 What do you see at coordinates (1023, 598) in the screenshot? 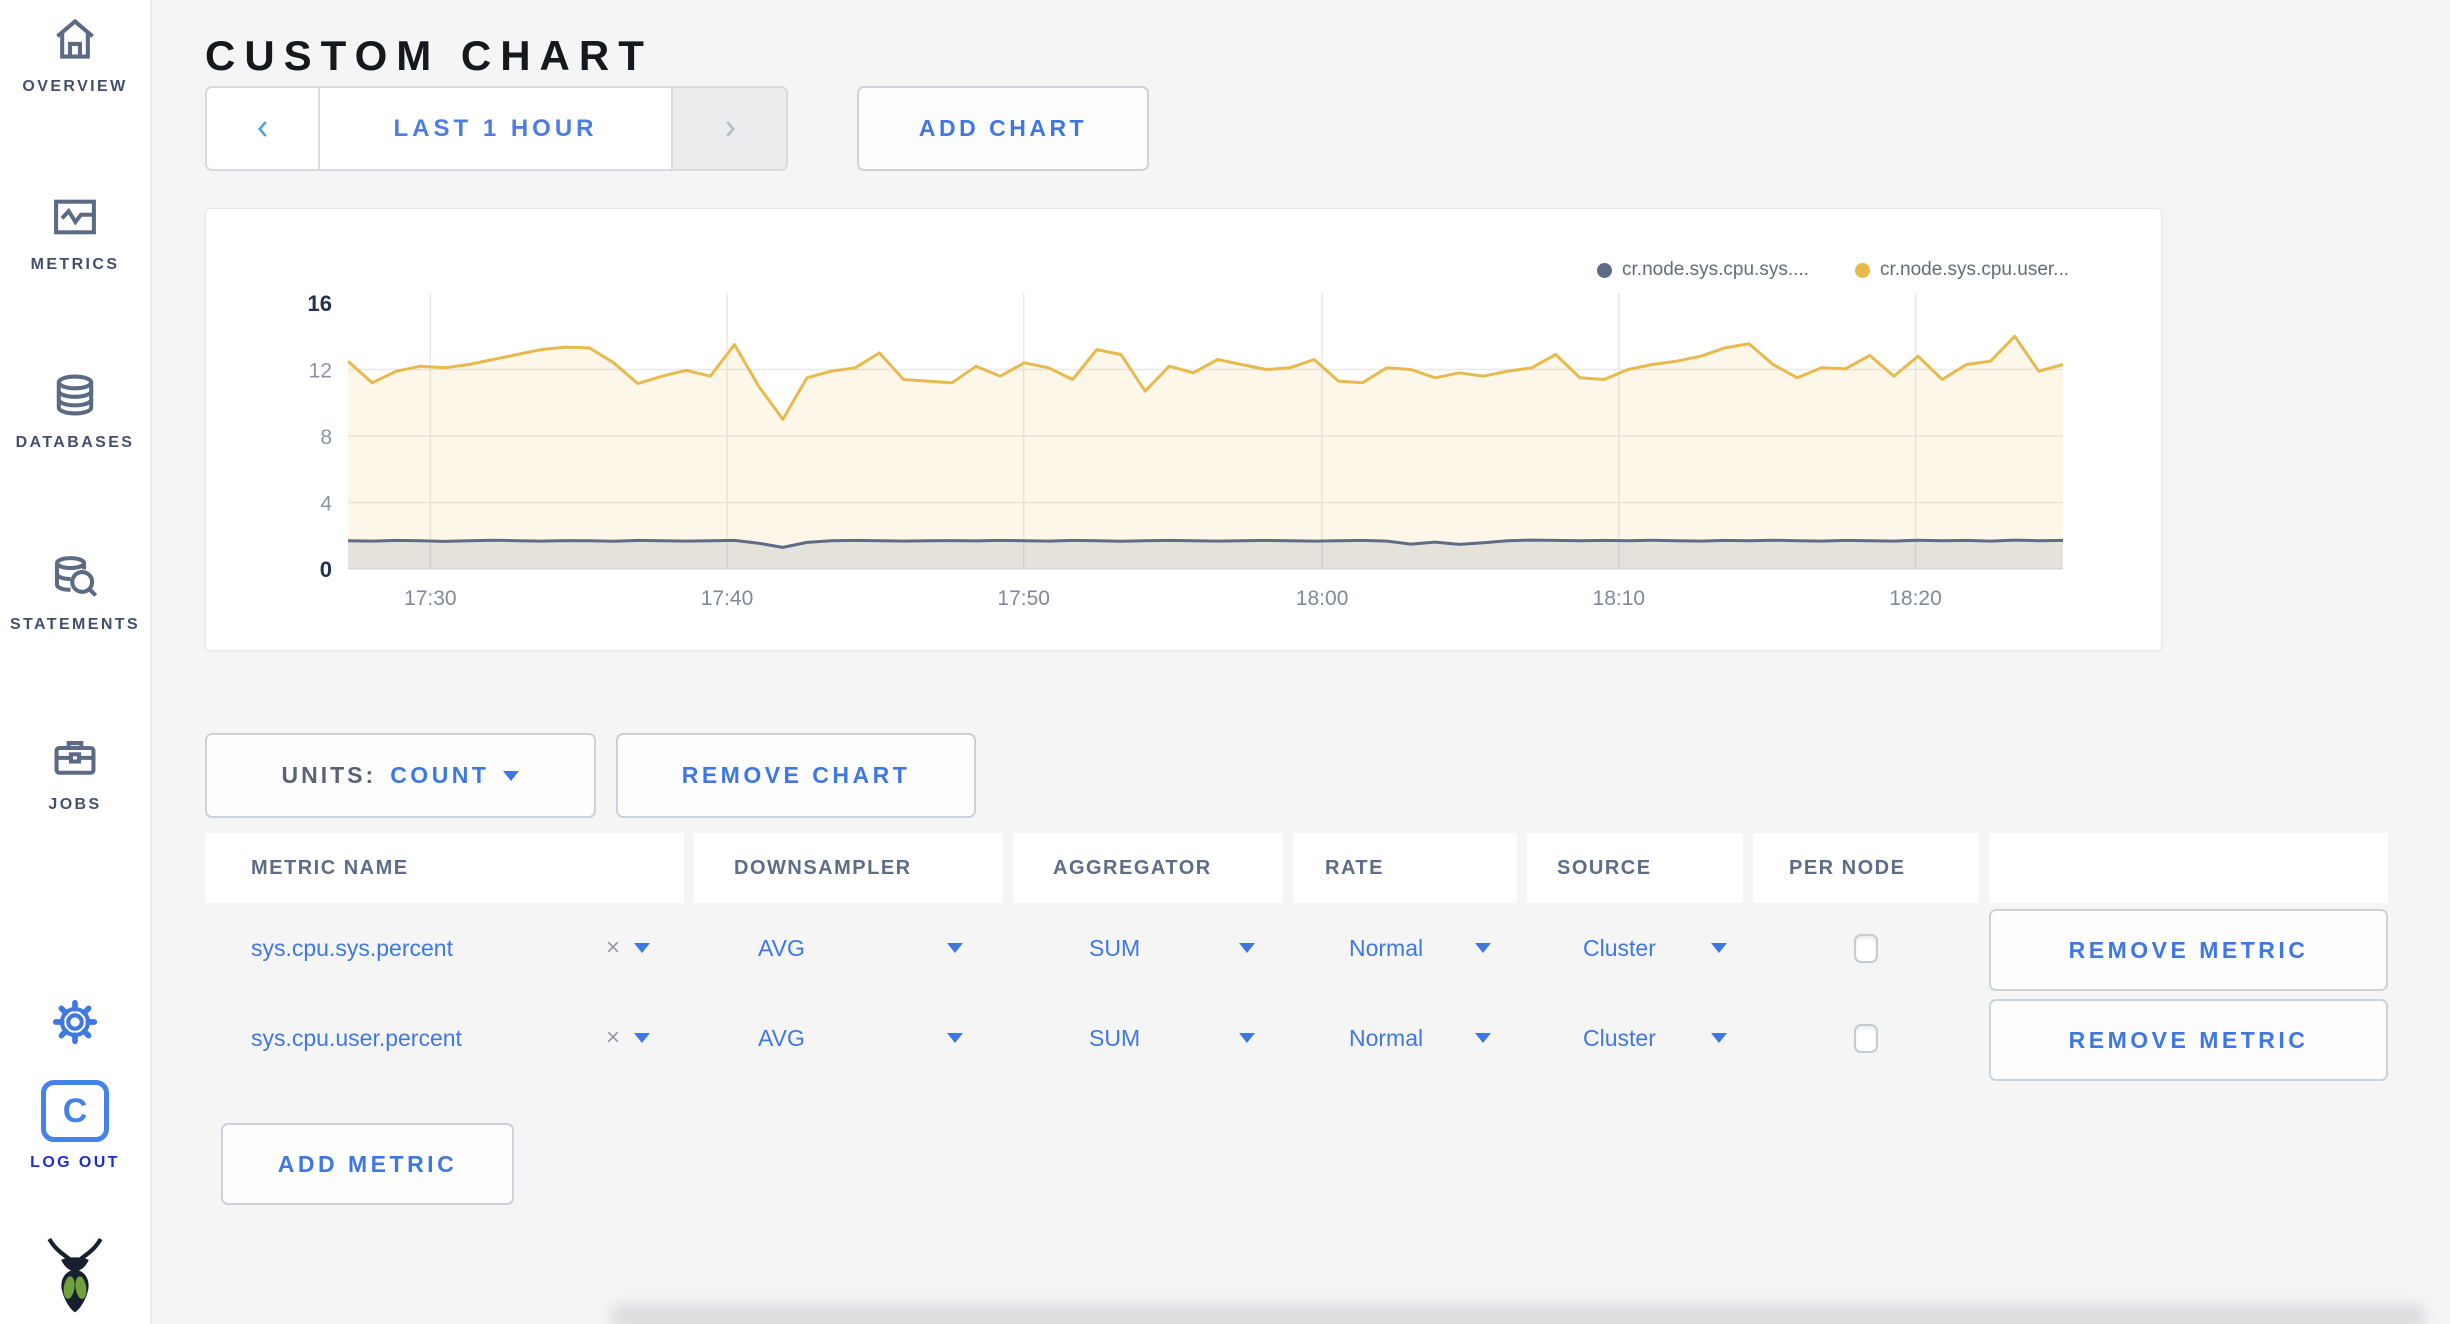
I see `svg-text: 17:50` at bounding box center [1023, 598].